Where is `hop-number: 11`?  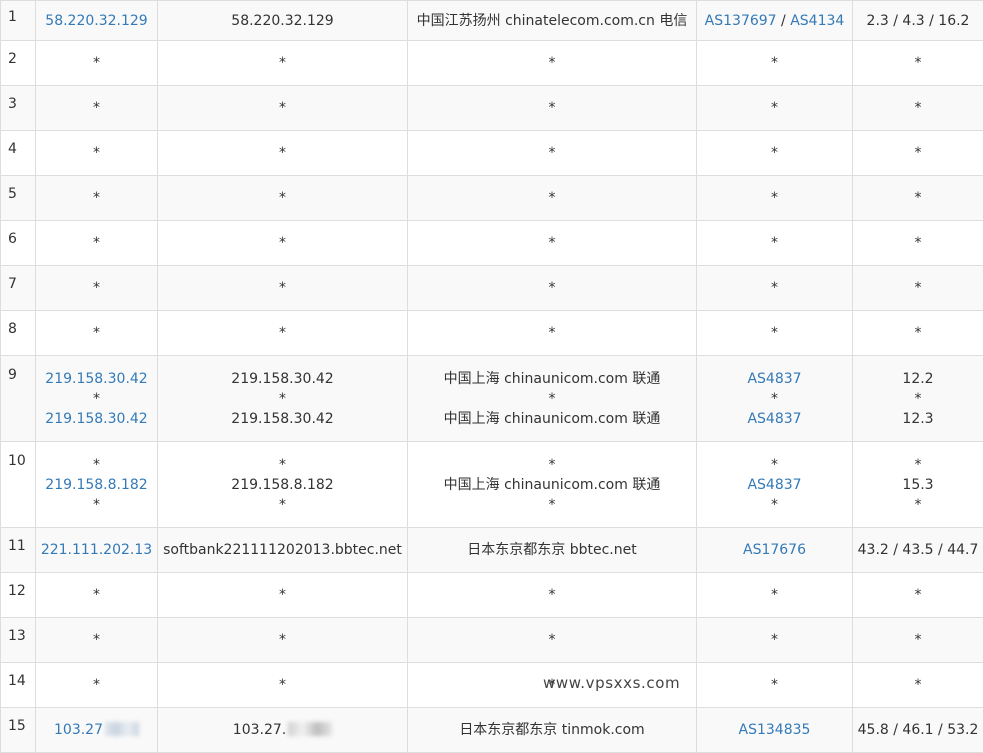
hop-number: 11 is located at coordinates (18, 550).